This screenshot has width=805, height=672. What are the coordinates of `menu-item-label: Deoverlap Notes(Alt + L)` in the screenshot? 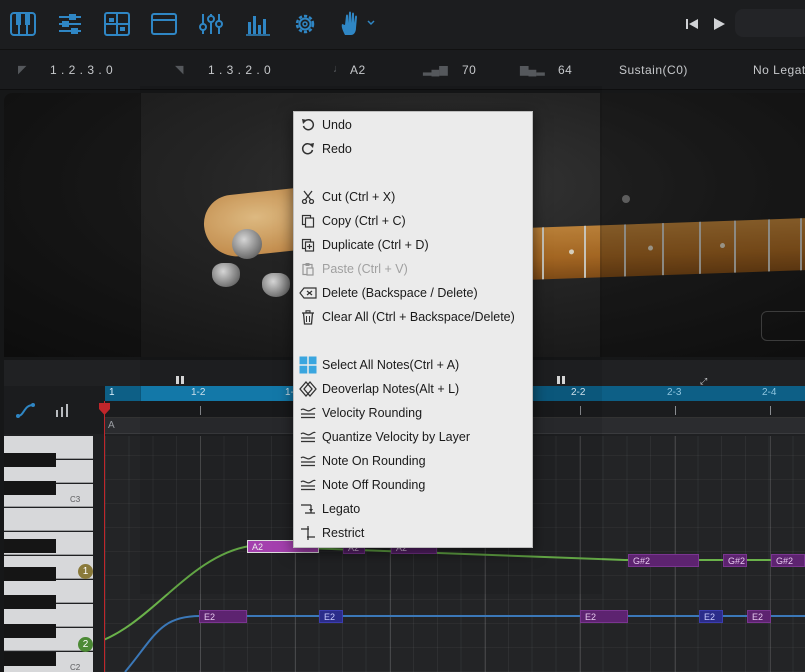 It's located at (391, 389).